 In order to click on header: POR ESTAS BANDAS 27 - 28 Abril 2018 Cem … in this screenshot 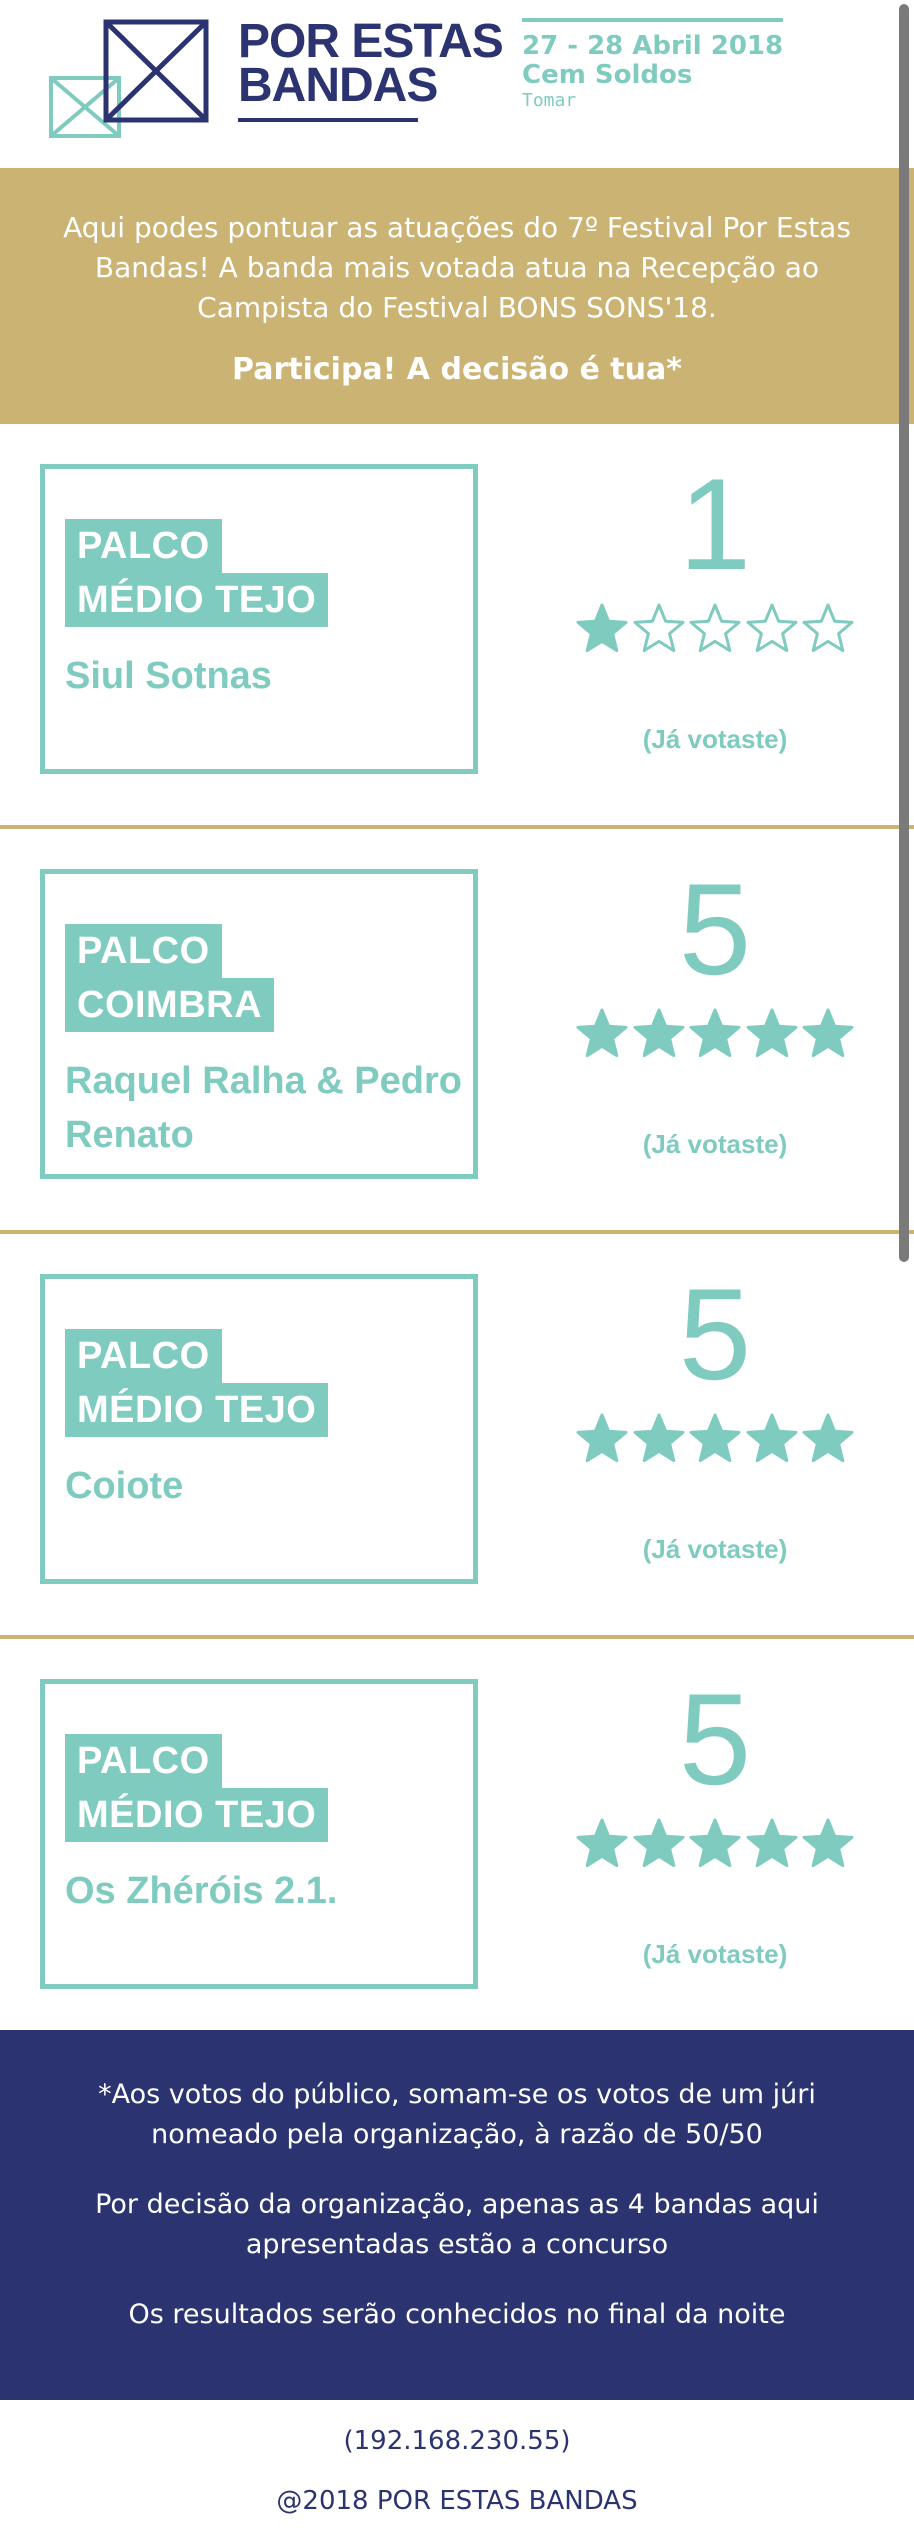, I will do `click(457, 84)`.